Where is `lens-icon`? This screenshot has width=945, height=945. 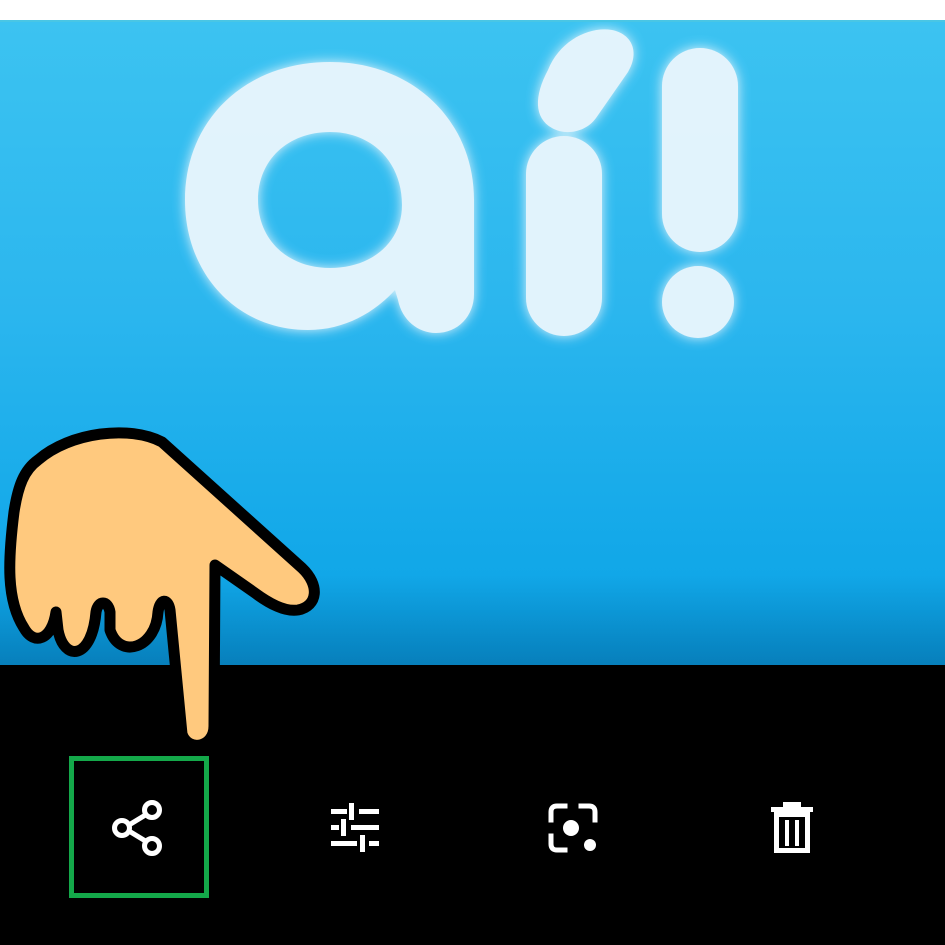
lens-icon is located at coordinates (573, 828).